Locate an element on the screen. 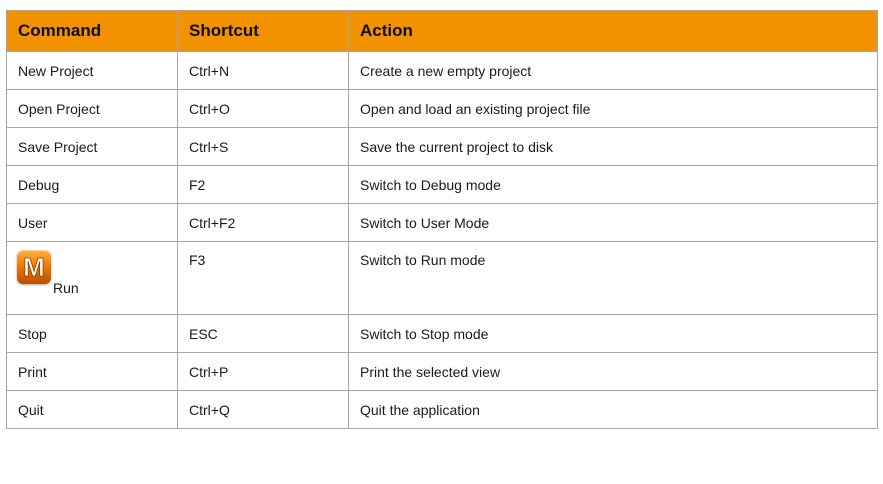 This screenshot has width=883, height=484. shortcut-cell: Ctrl+N is located at coordinates (263, 70).